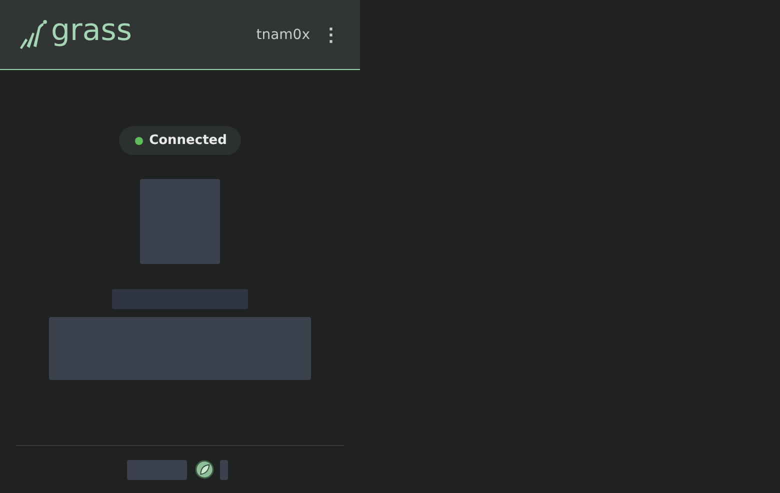 Image resolution: width=780 pixels, height=493 pixels. What do you see at coordinates (188, 140) in the screenshot?
I see `status-label: Connected` at bounding box center [188, 140].